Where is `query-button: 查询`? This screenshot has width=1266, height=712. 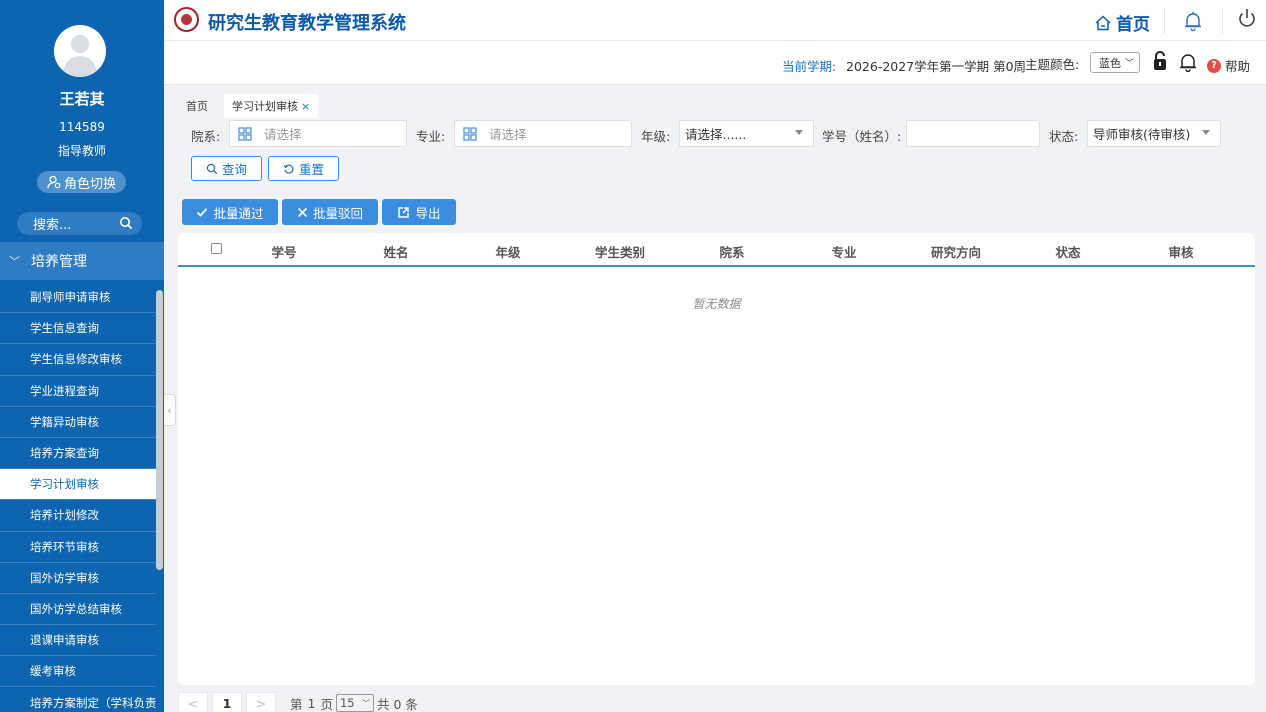 query-button: 查询 is located at coordinates (226, 168).